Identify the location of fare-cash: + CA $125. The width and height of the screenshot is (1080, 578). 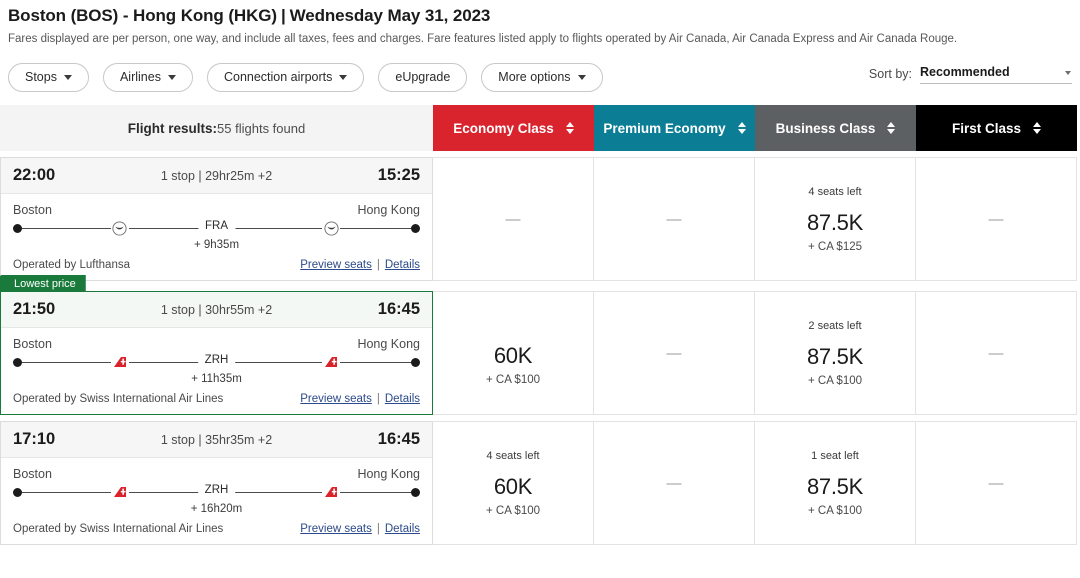
(835, 246).